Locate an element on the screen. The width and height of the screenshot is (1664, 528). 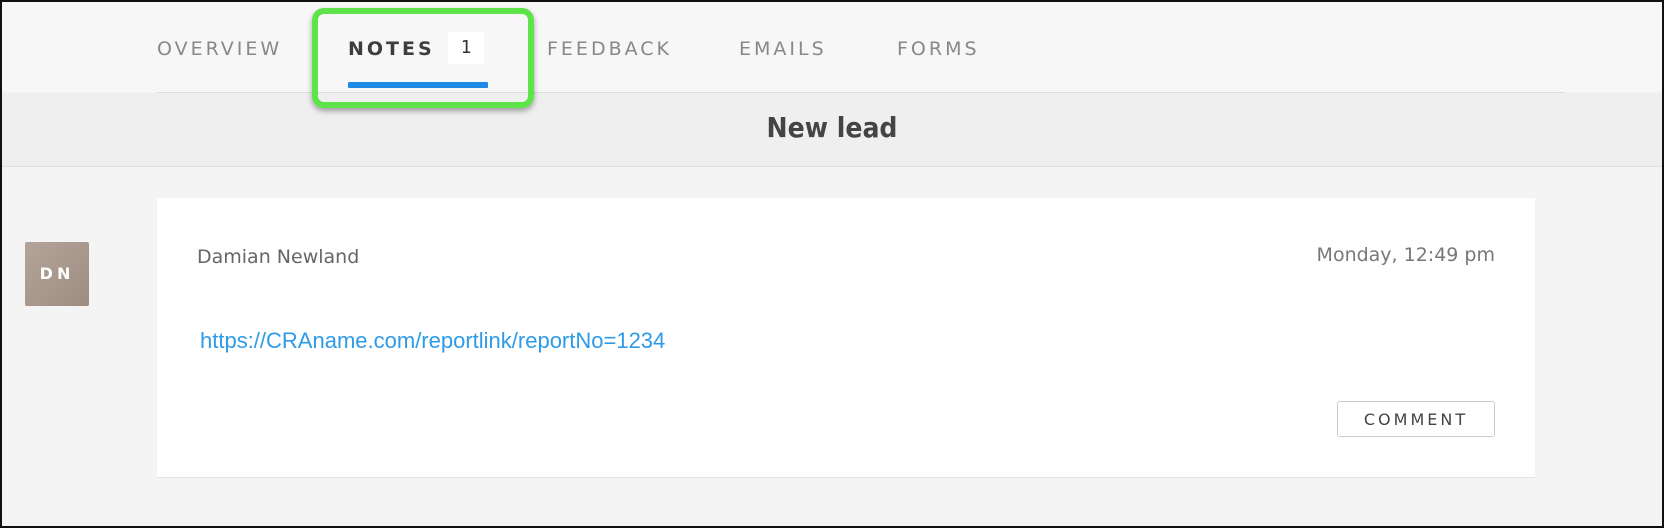
tab-emails: EMAILS is located at coordinates (783, 49).